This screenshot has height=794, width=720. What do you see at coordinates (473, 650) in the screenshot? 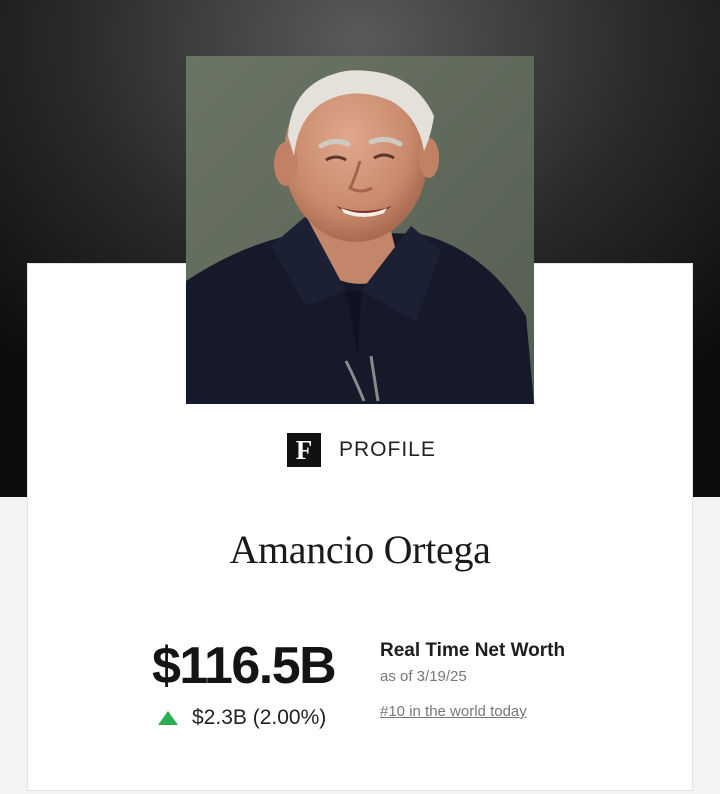
I see `net-worth-title: Real Time Net Worth` at bounding box center [473, 650].